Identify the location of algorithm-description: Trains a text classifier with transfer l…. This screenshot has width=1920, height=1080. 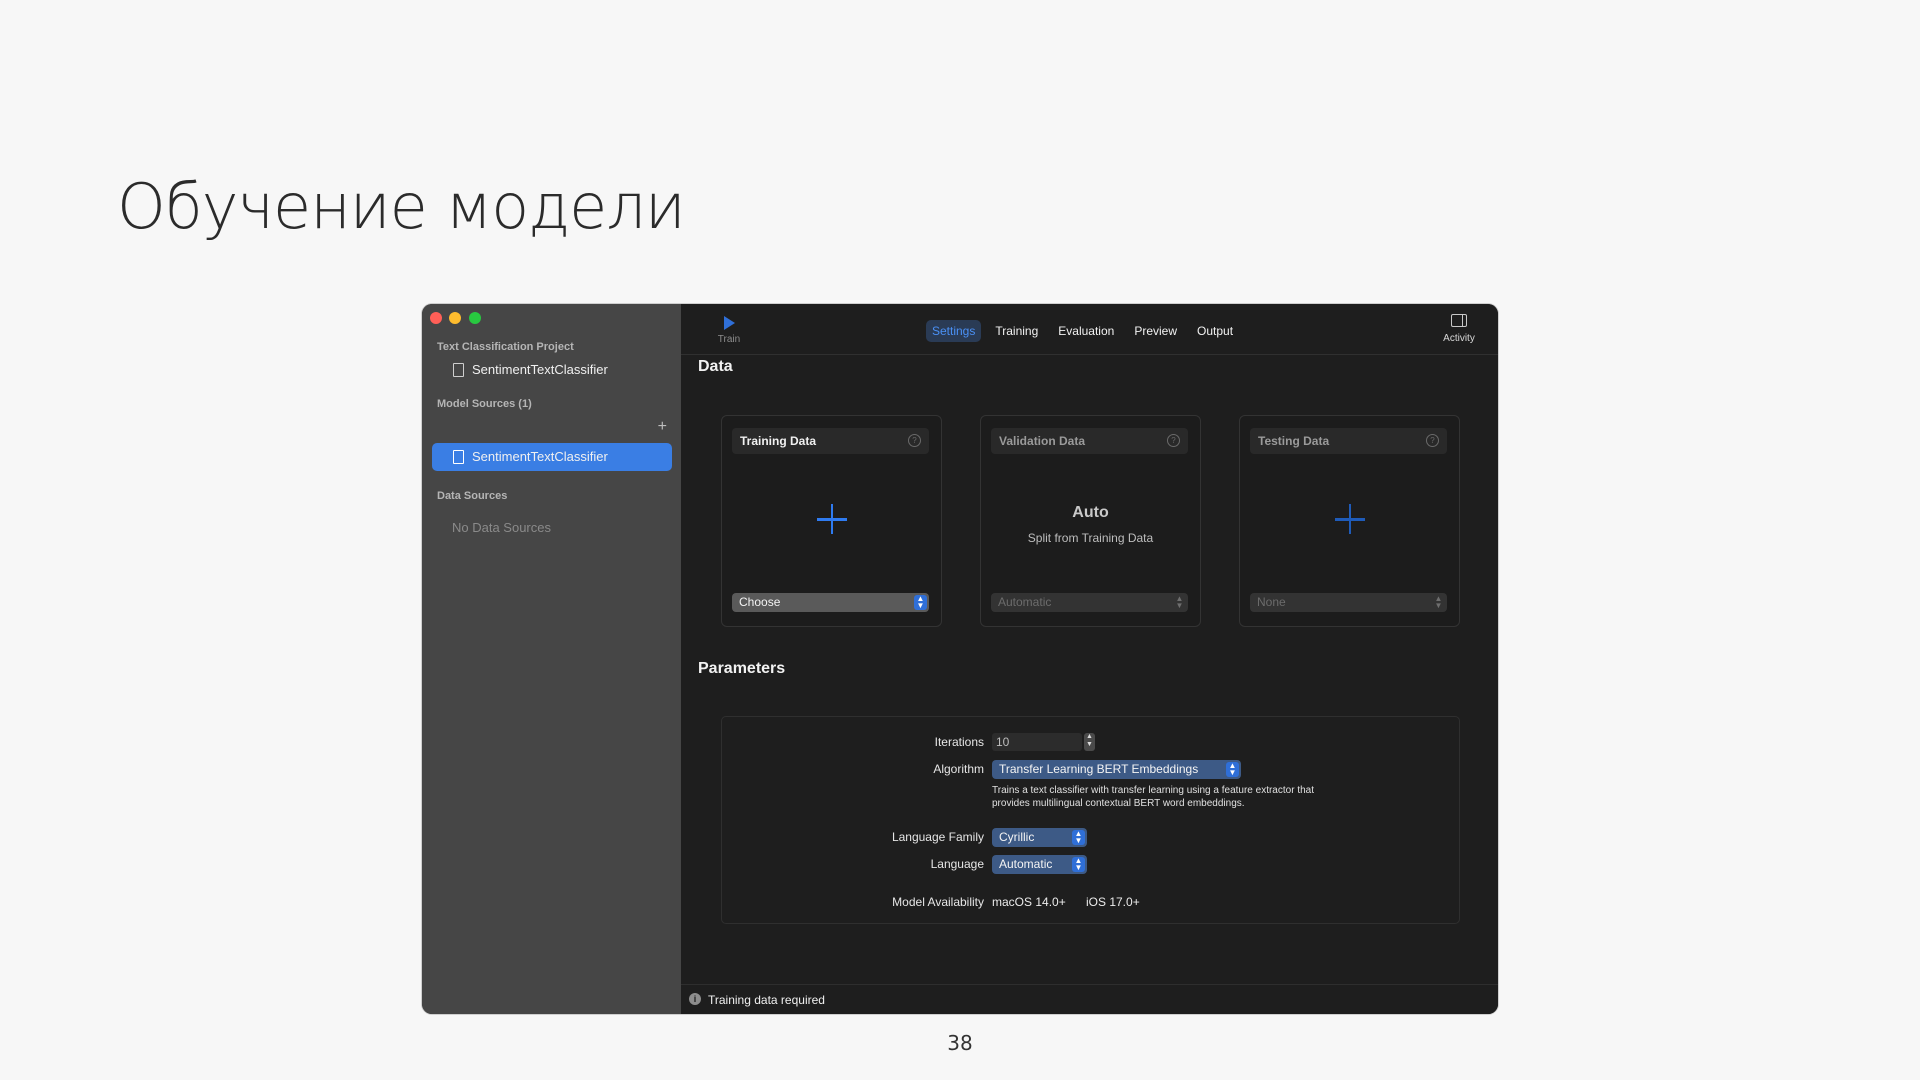
(1153, 797).